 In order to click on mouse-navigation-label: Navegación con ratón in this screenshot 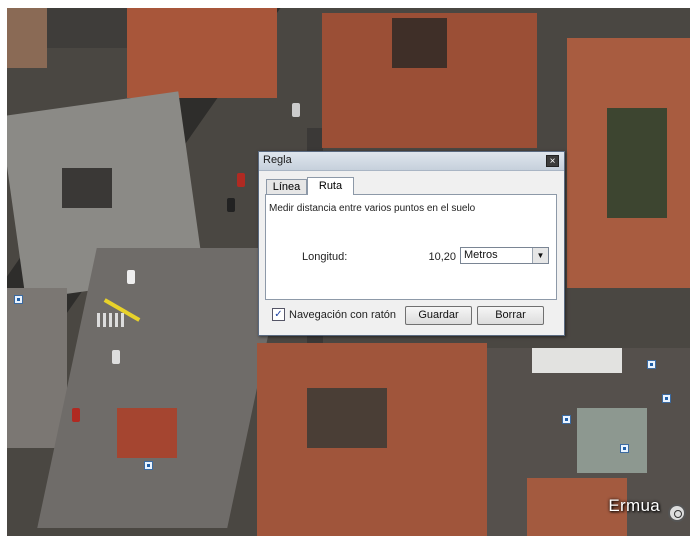, I will do `click(342, 315)`.